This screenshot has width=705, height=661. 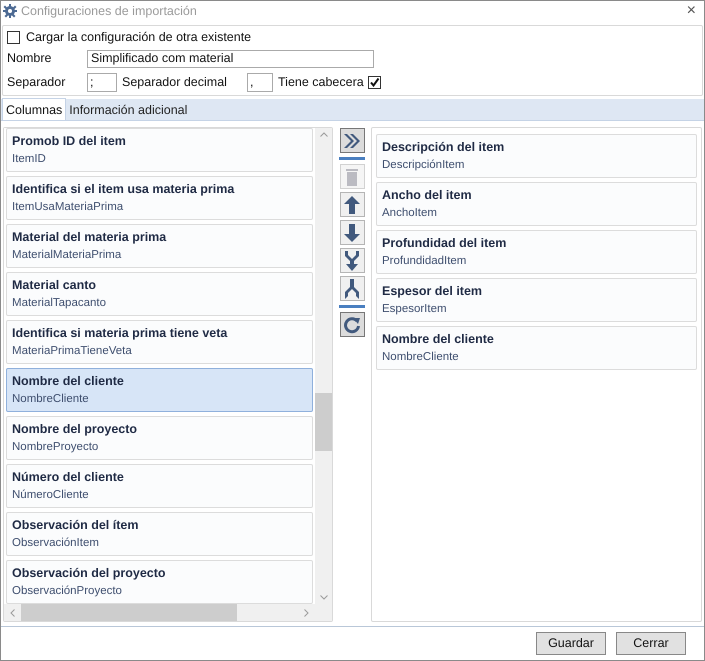 I want to click on column-card: Material canto MaterialTapacanto, so click(x=159, y=294).